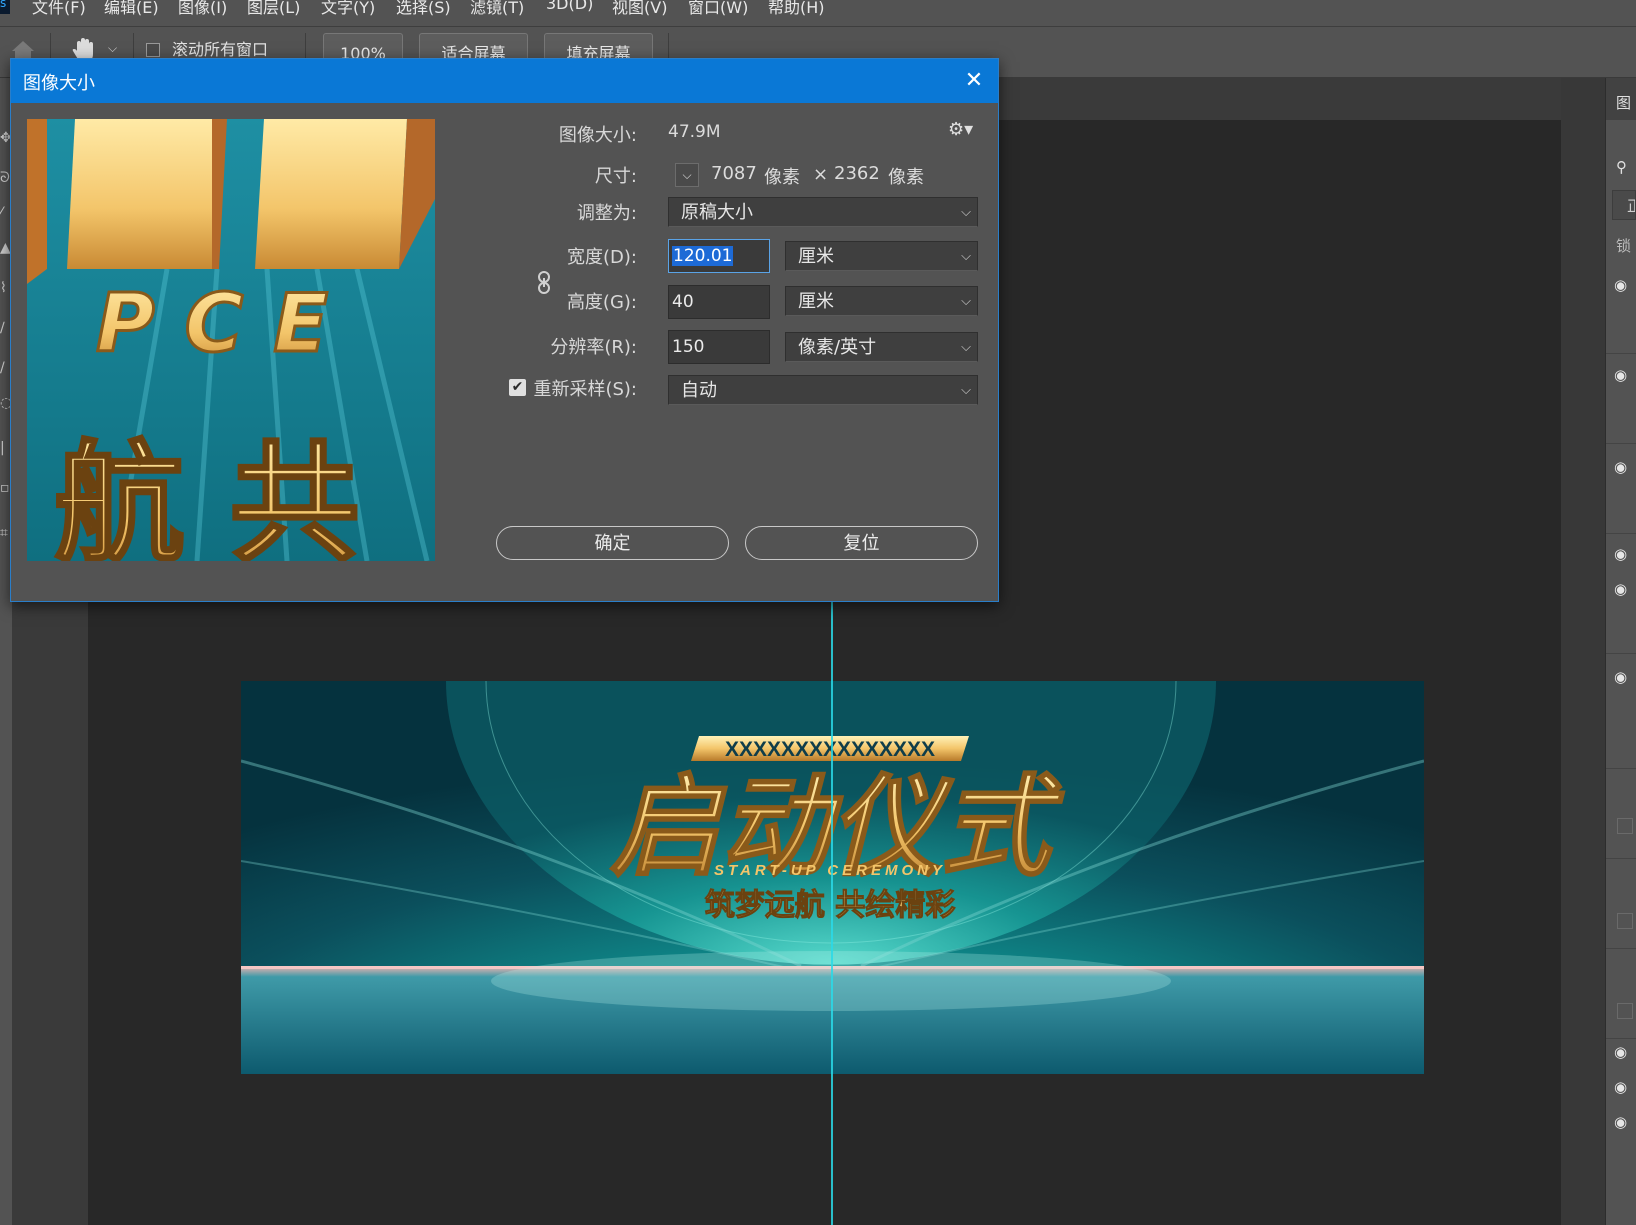 The height and width of the screenshot is (1225, 1636). What do you see at coordinates (606, 213) in the screenshot?
I see `fit-to-label: 调整为:` at bounding box center [606, 213].